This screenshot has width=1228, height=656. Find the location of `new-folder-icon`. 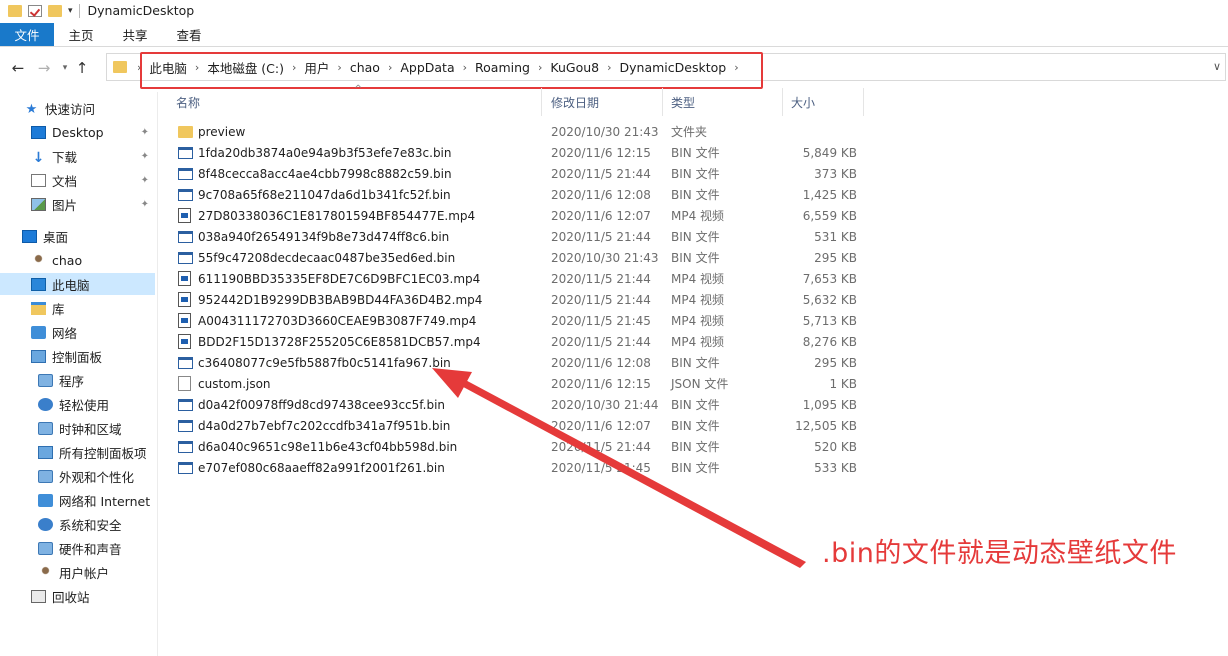

new-folder-icon is located at coordinates (55, 10).